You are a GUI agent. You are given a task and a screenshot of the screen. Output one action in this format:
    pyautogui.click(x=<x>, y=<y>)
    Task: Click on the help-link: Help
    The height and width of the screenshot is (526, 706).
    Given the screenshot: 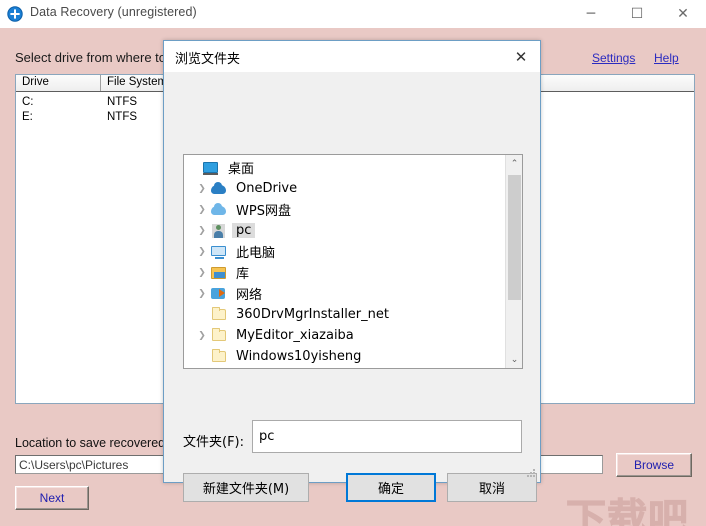 What is the action you would take?
    pyautogui.click(x=666, y=58)
    